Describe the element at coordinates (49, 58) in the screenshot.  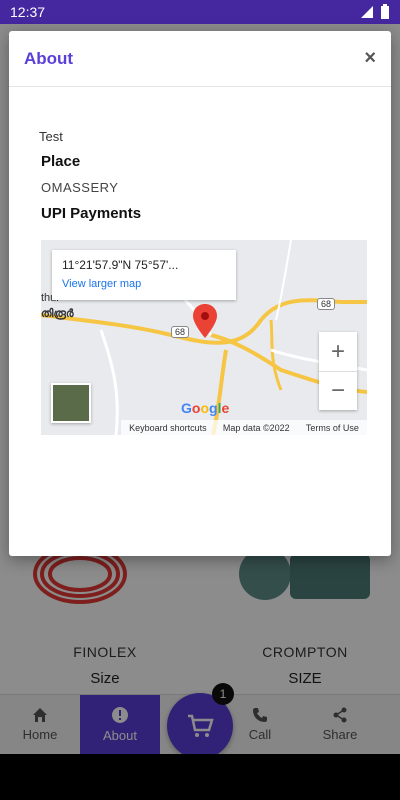
I see `dialog-title: About` at that location.